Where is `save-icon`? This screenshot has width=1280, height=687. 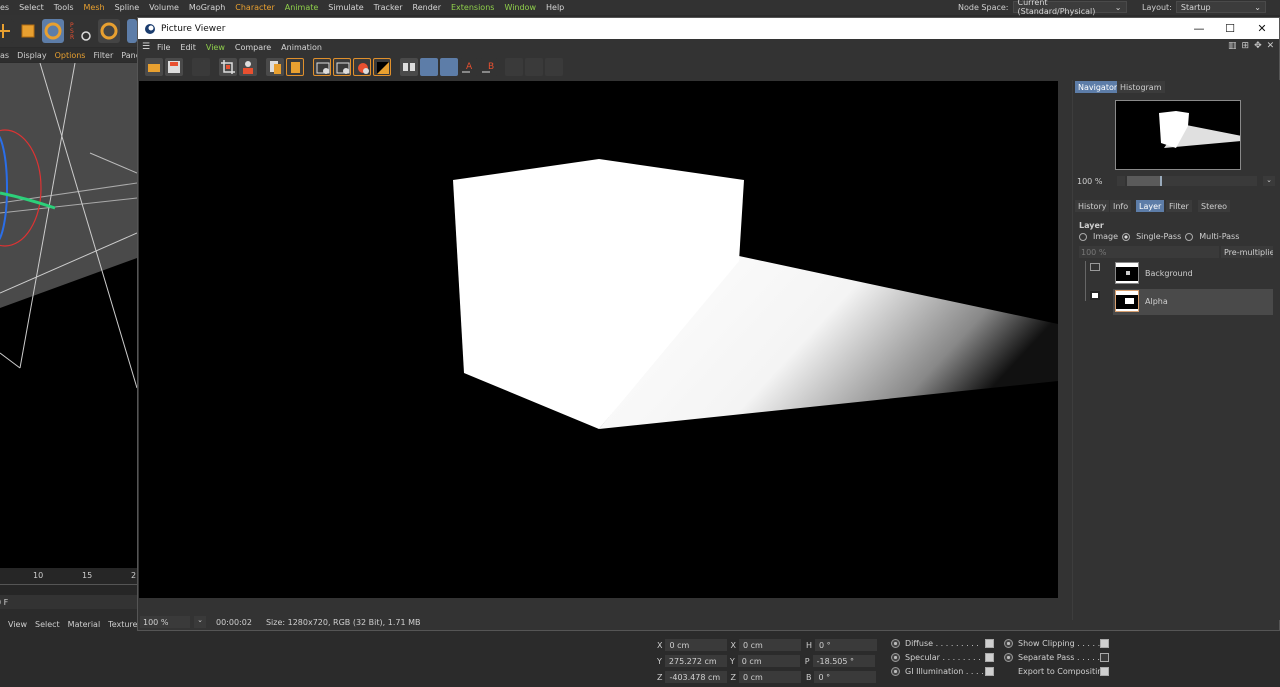
save-icon is located at coordinates (174, 67).